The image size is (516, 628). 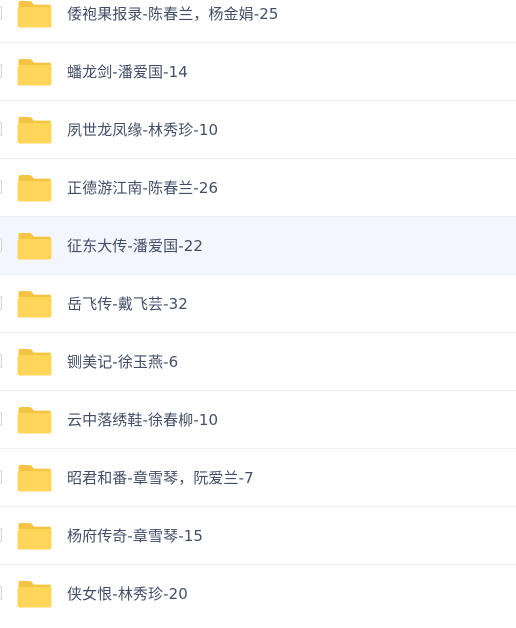 What do you see at coordinates (142, 188) in the screenshot?
I see `folder-name: 正德游江南-陈春兰-26` at bounding box center [142, 188].